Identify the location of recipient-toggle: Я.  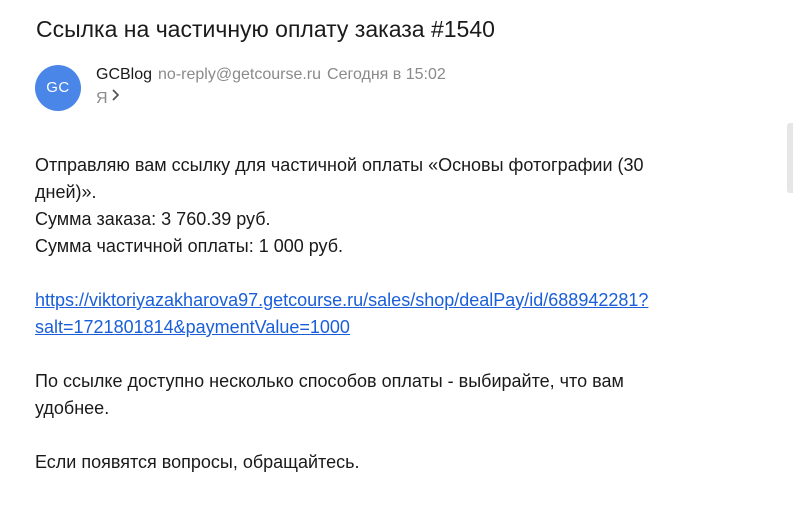
(108, 99).